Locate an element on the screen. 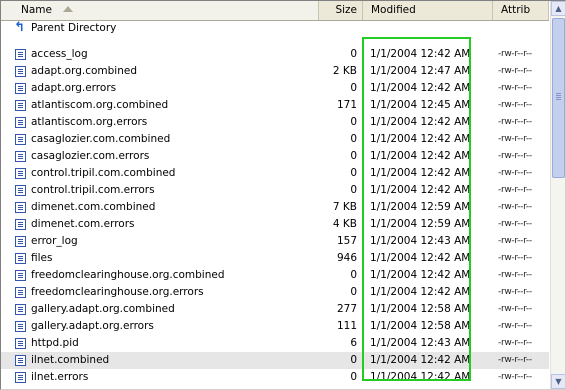  file-name: control.tripil.com.combined is located at coordinates (103, 173).